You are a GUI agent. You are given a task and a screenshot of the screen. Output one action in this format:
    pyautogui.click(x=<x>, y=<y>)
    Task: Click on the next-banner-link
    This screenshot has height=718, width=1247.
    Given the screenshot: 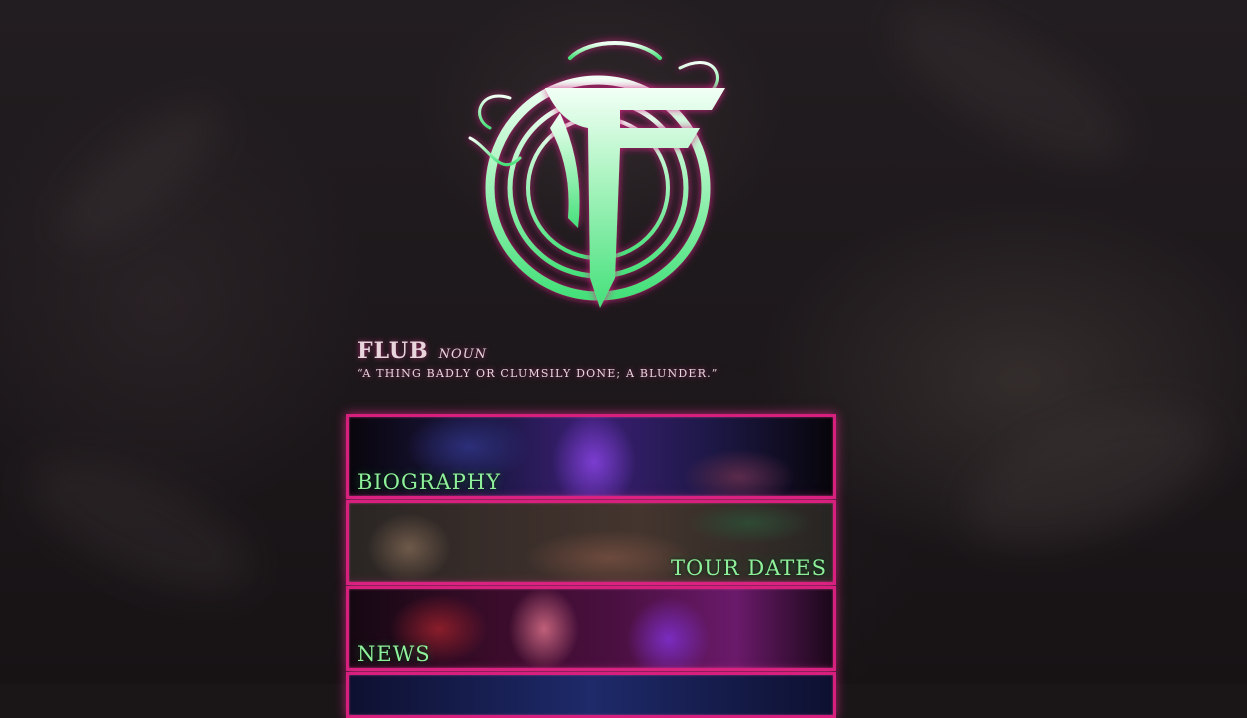 What is the action you would take?
    pyautogui.click(x=591, y=695)
    